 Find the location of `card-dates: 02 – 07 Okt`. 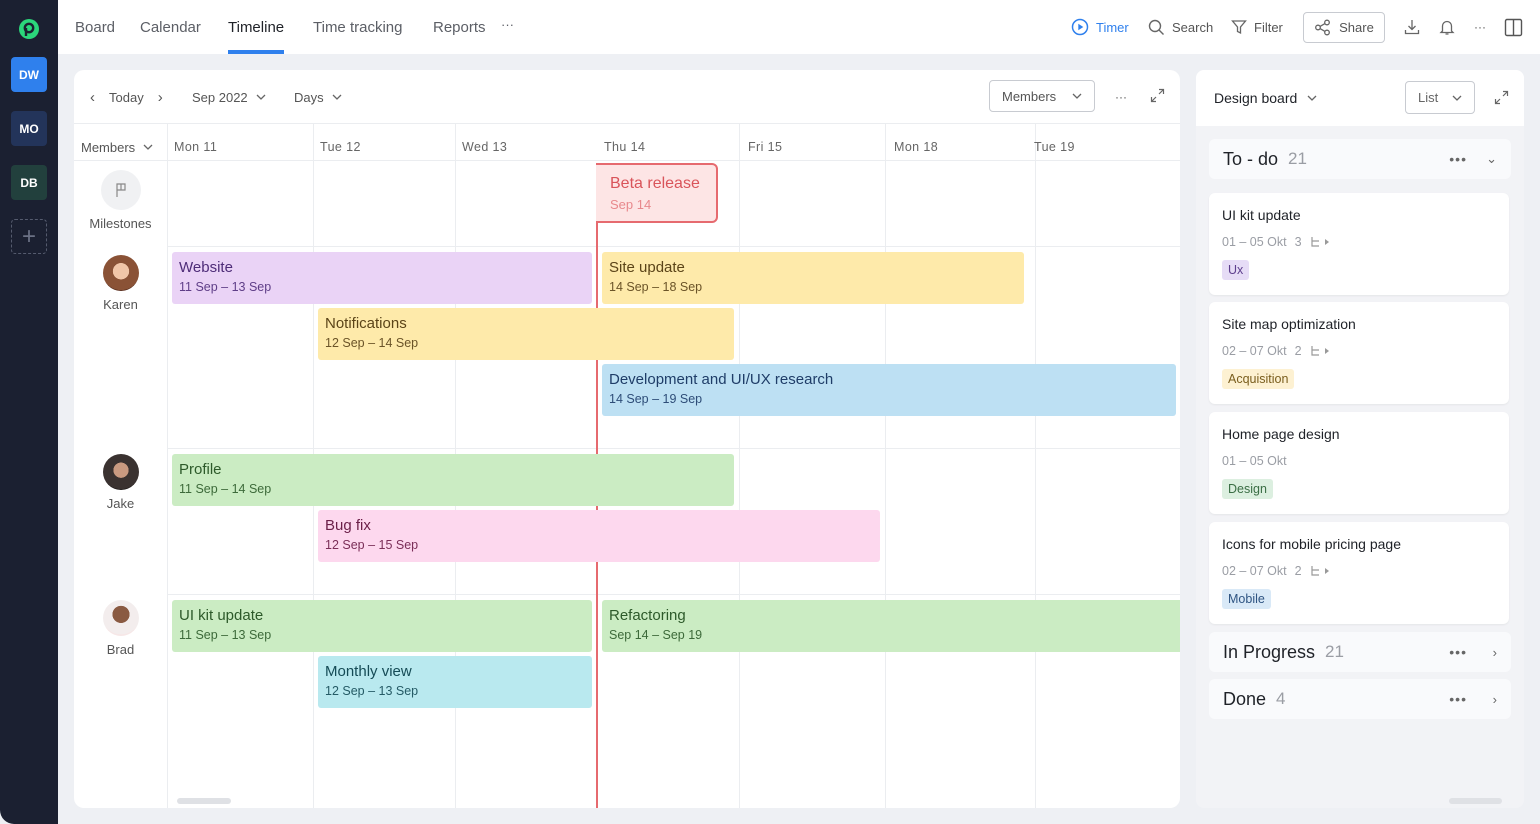

card-dates: 02 – 07 Okt is located at coordinates (1254, 351).